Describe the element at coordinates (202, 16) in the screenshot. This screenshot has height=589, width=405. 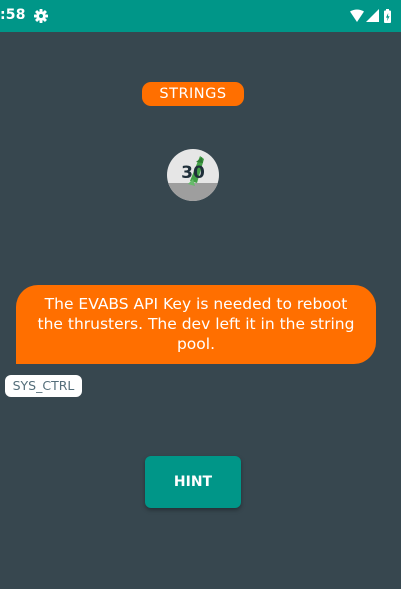
I see `status-bar: :58` at that location.